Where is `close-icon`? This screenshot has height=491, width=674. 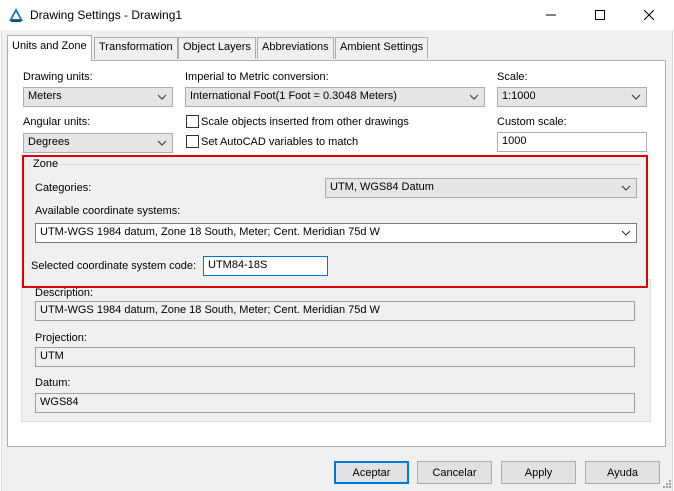
close-icon is located at coordinates (649, 15).